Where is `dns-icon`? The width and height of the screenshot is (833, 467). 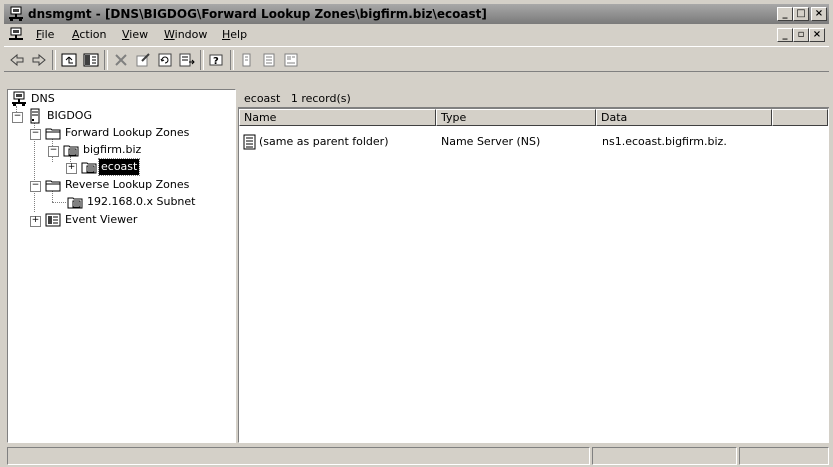
dns-icon is located at coordinates (19, 99).